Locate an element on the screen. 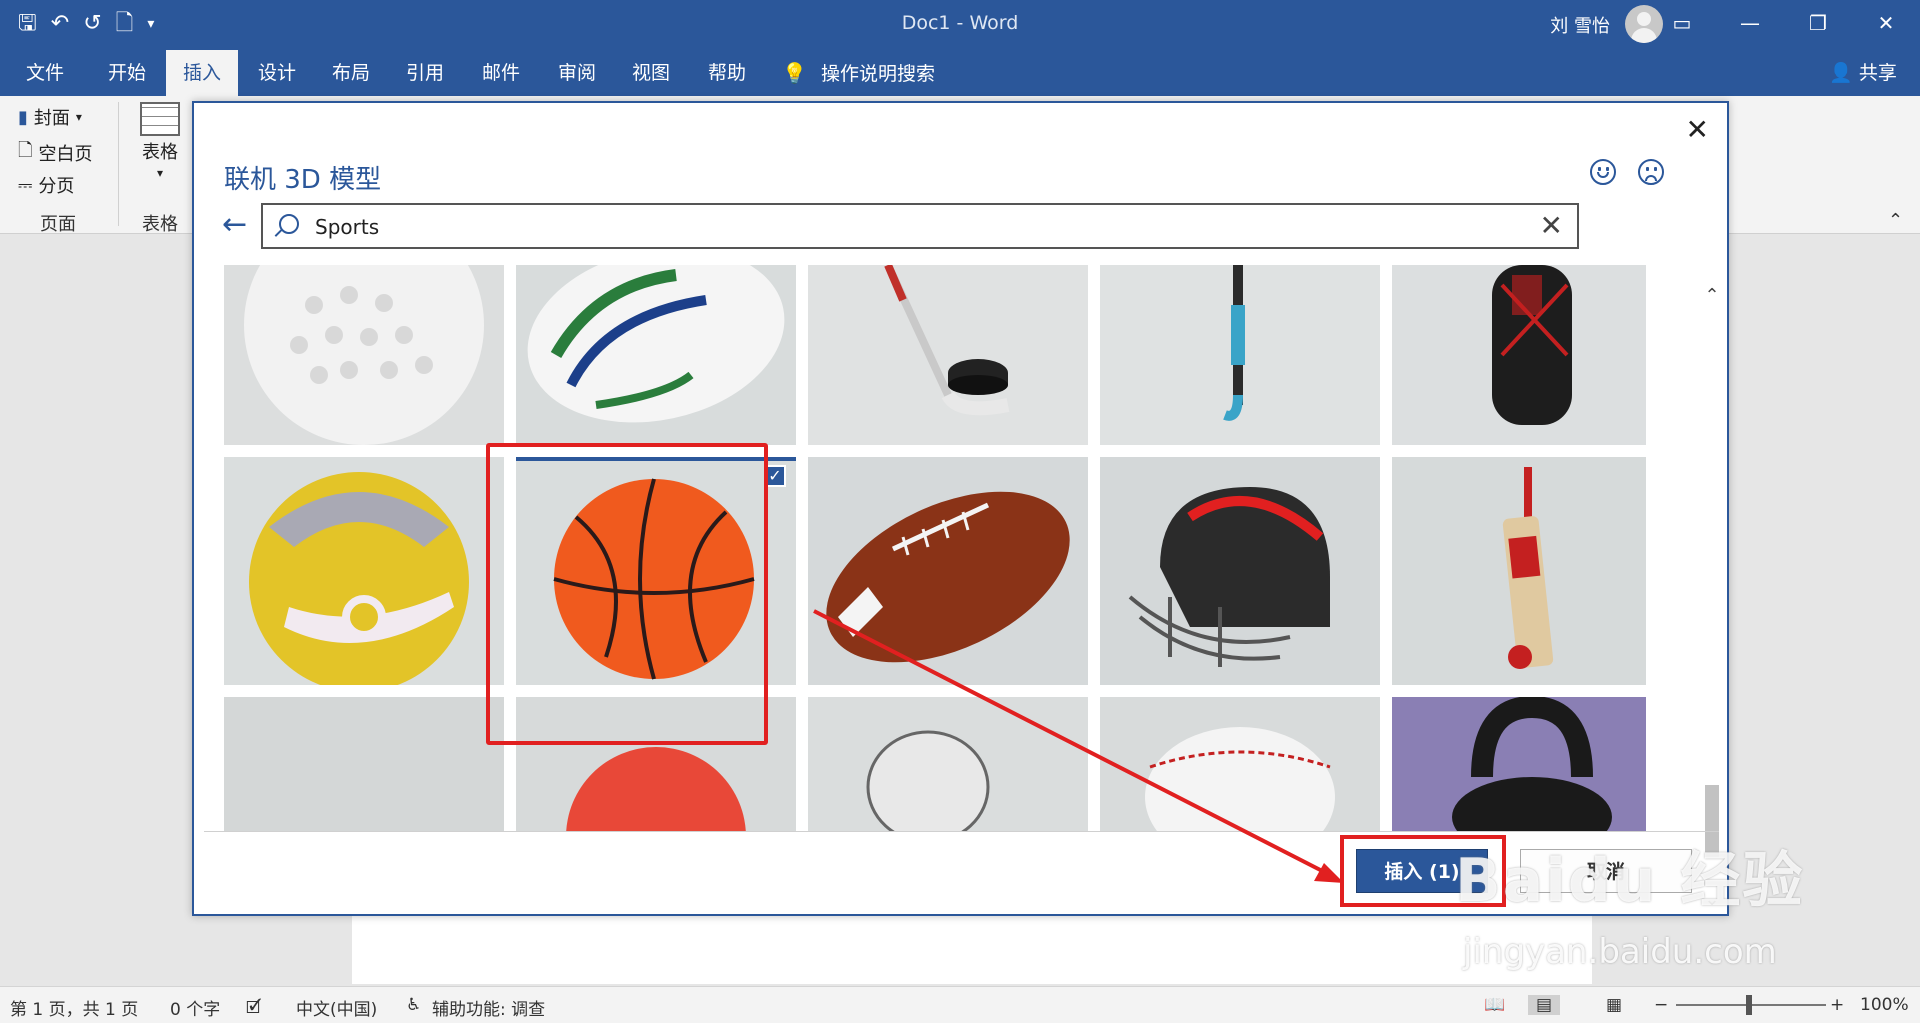  tab-references: 引用 is located at coordinates (425, 73).